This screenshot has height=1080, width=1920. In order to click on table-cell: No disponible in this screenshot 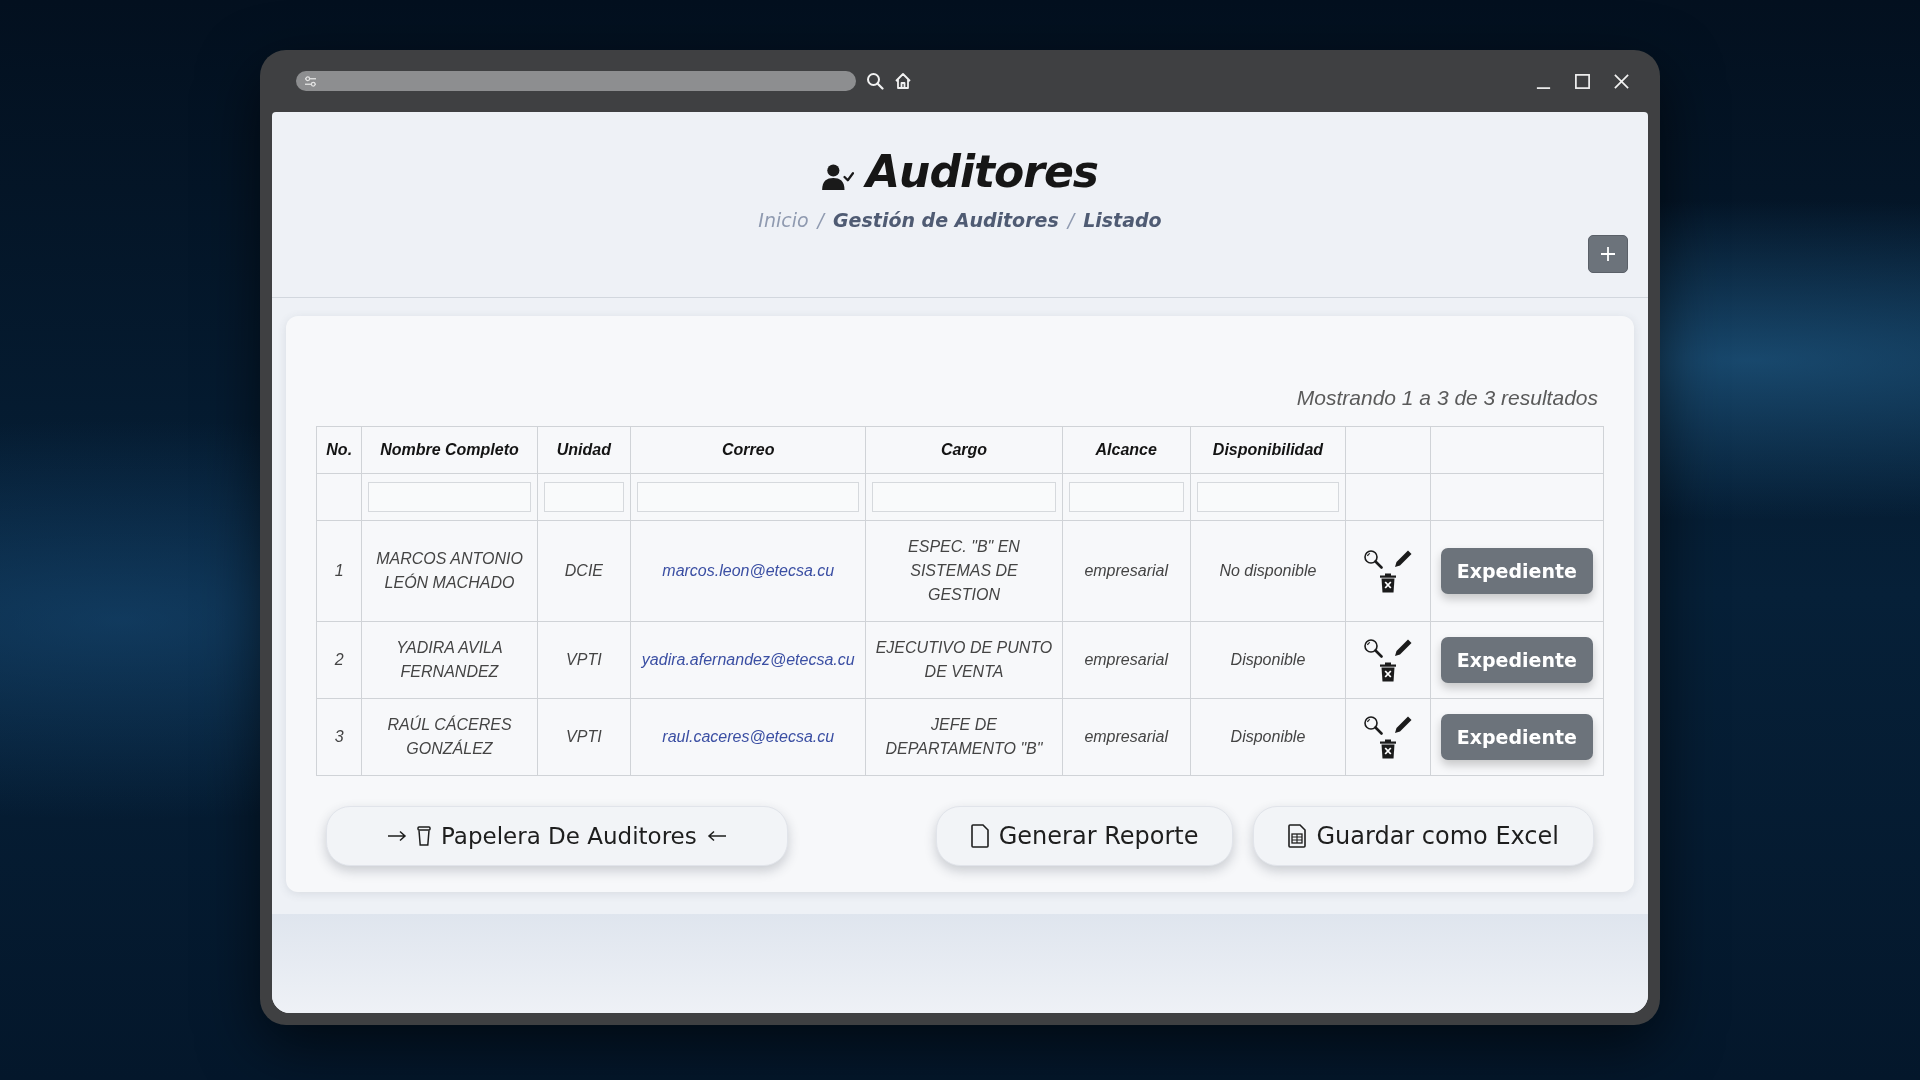, I will do `click(1268, 571)`.